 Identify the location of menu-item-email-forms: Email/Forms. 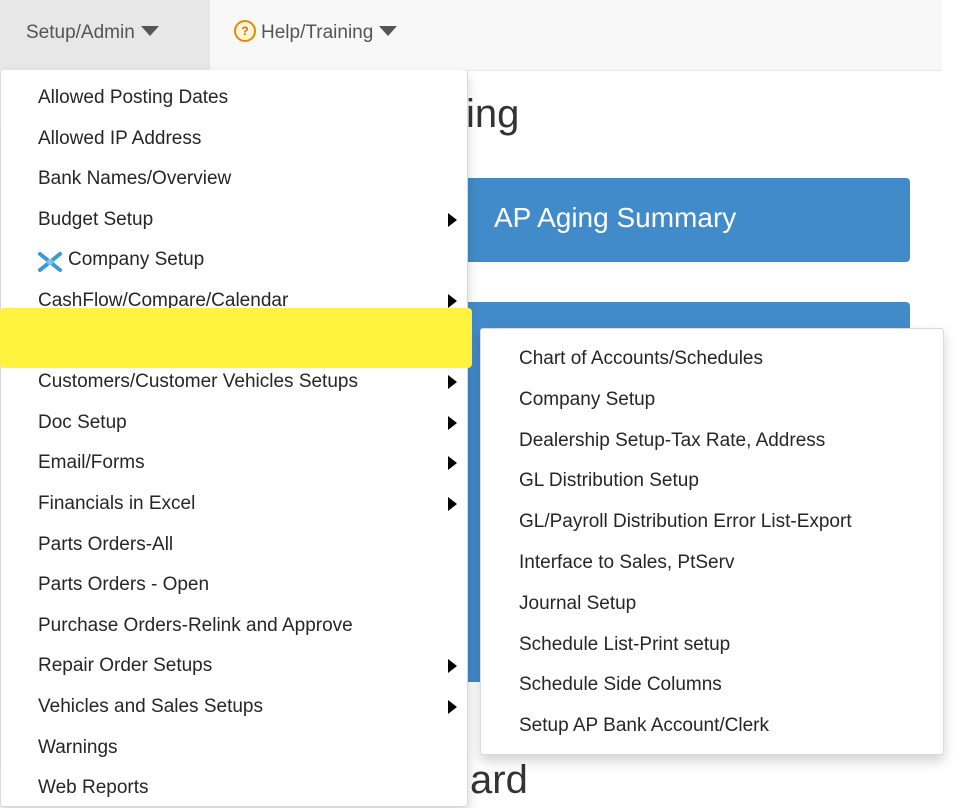
(234, 463).